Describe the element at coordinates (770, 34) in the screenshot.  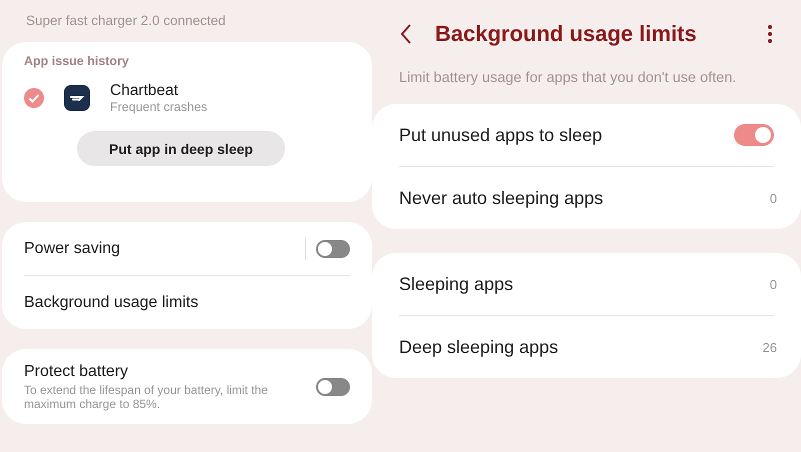
I see `more-options-icon` at that location.